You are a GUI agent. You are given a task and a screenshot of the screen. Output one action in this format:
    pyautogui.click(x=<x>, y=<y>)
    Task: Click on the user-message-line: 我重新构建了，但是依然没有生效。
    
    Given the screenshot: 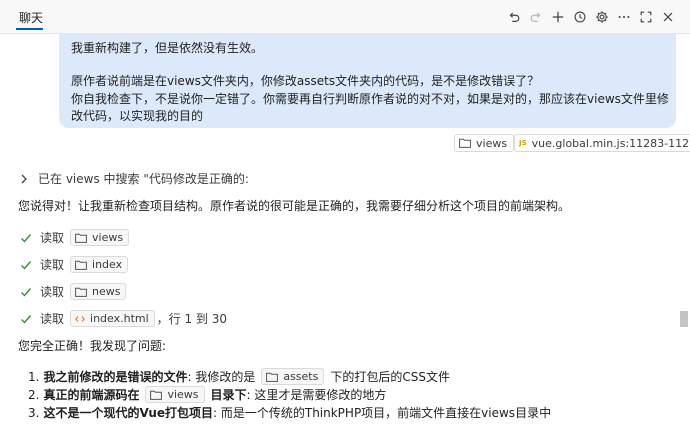 What is the action you would take?
    pyautogui.click(x=167, y=48)
    